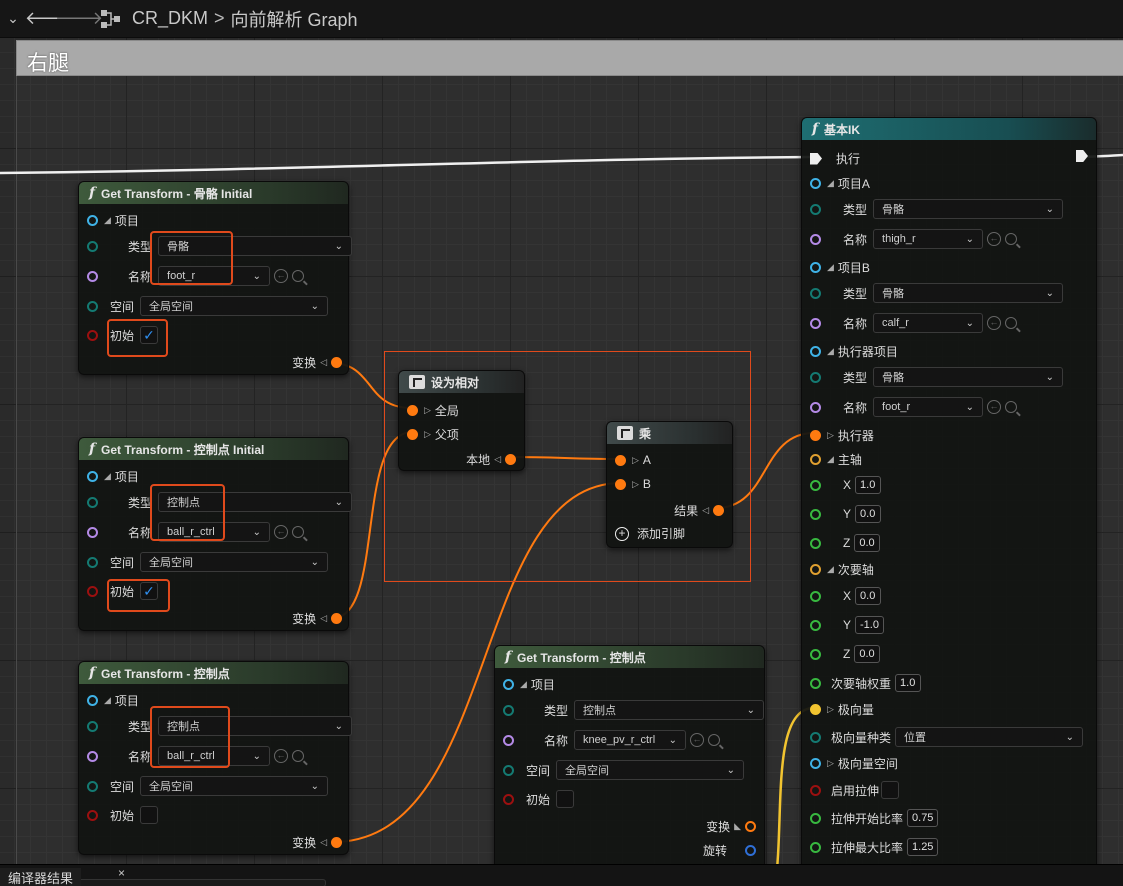 This screenshot has width=1123, height=886. I want to click on stretch-pin, so click(815, 790).